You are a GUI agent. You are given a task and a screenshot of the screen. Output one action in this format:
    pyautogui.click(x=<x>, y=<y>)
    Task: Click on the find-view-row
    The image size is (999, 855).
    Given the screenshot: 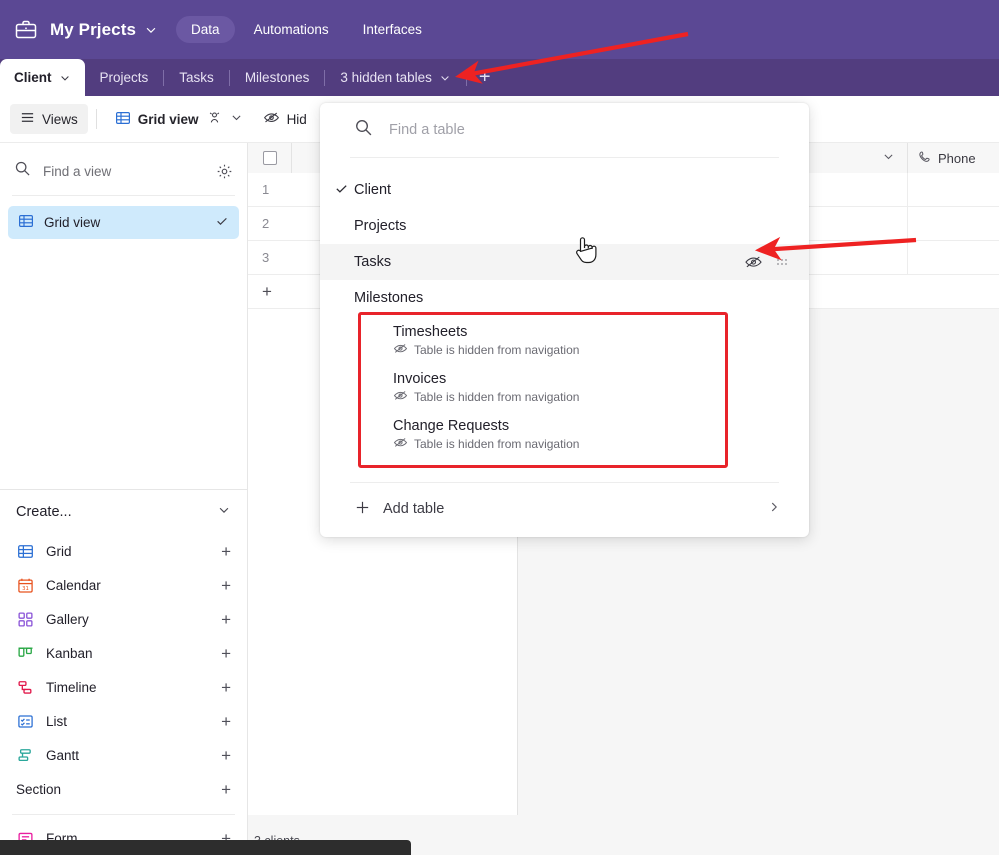 What is the action you would take?
    pyautogui.click(x=123, y=171)
    